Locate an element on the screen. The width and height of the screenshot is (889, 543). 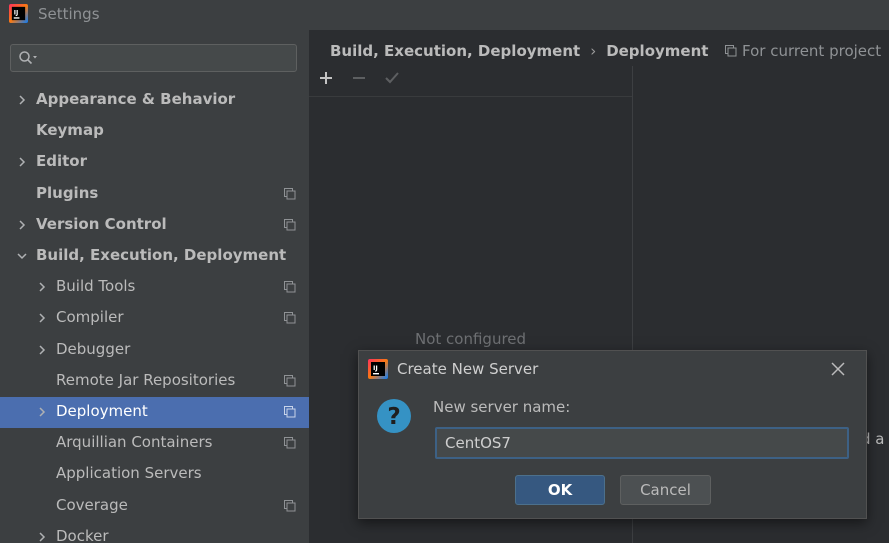
tree-item-label: Compiler is located at coordinates (90, 317).